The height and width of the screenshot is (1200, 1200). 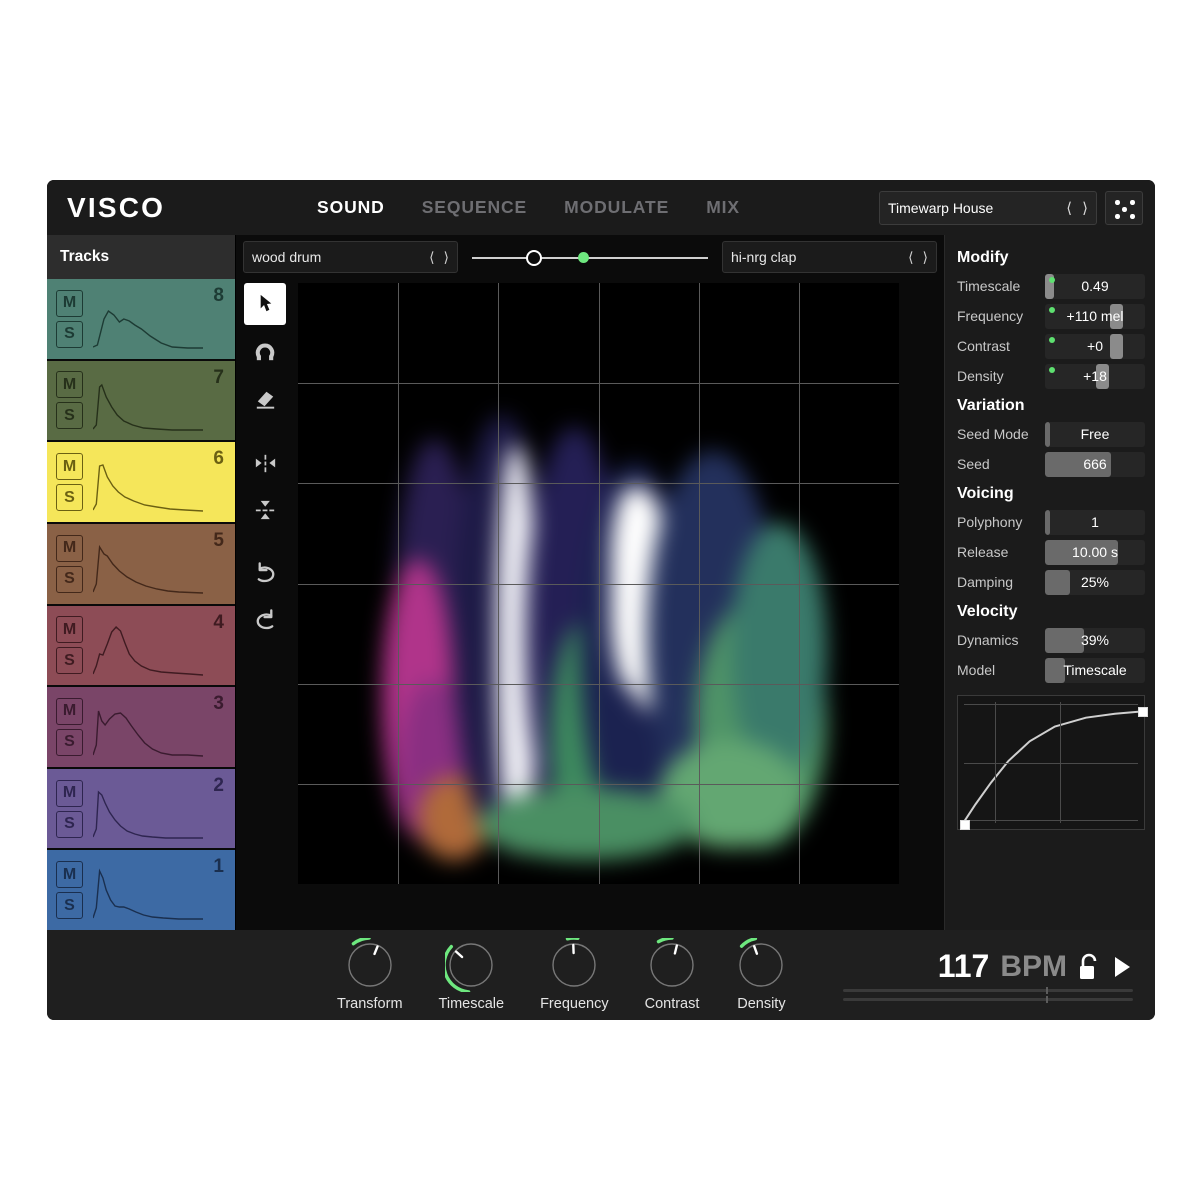 I want to click on source-b-next-icon: ⟩, so click(x=925, y=257).